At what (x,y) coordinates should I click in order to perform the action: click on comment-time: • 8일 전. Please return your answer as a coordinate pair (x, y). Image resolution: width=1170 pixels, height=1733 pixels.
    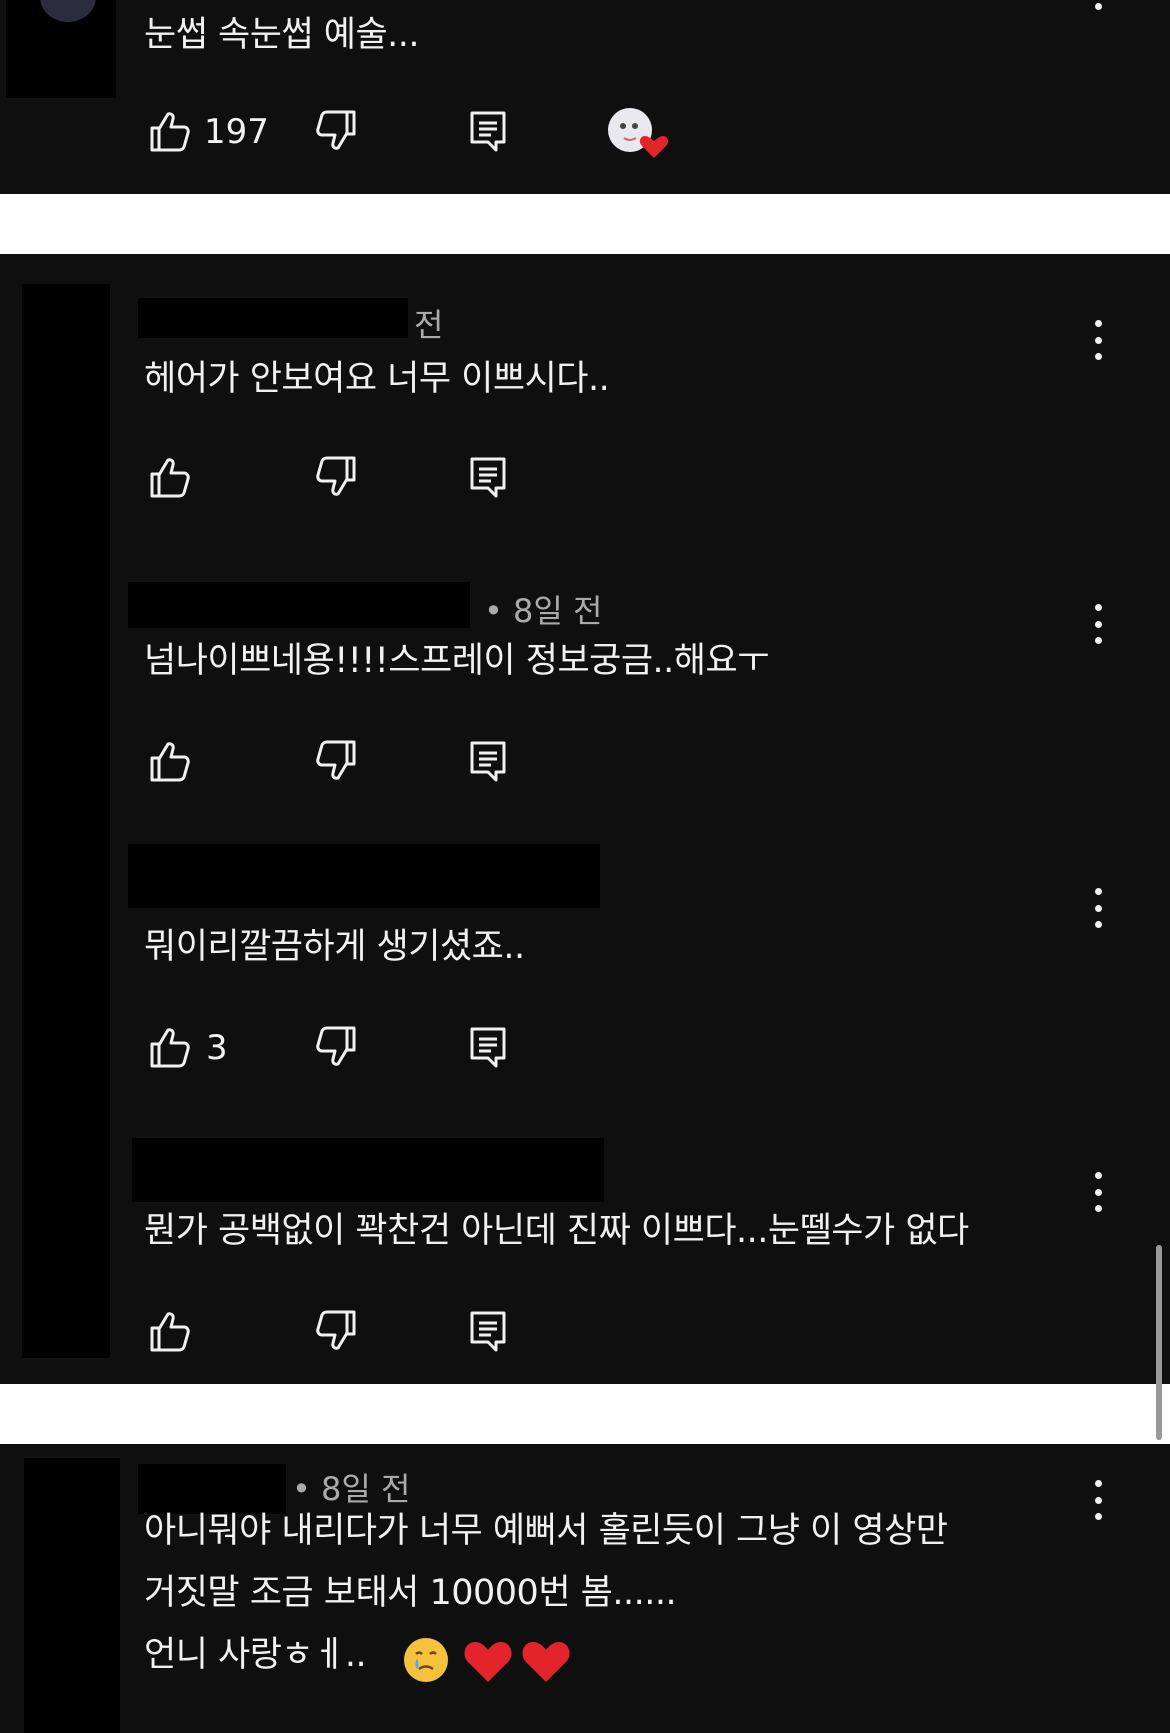
    Looking at the image, I should click on (543, 611).